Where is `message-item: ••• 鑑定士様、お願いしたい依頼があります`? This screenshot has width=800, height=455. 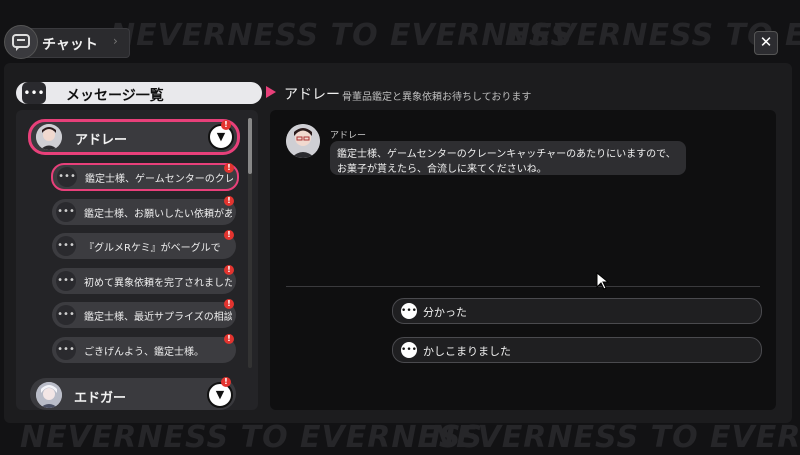 message-item: ••• 鑑定士様、お願いしたい依頼があります is located at coordinates (144, 212).